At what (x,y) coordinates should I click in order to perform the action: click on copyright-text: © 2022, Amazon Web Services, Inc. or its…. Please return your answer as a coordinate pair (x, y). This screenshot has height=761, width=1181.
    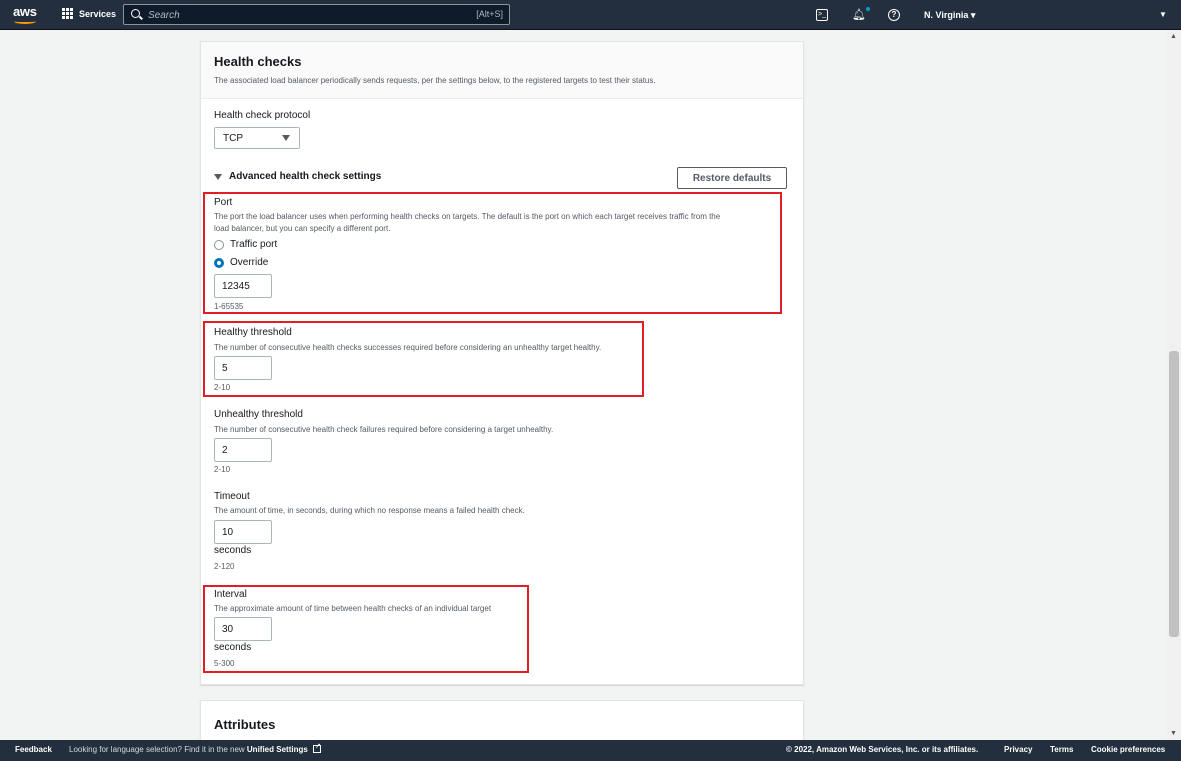
    Looking at the image, I should click on (882, 749).